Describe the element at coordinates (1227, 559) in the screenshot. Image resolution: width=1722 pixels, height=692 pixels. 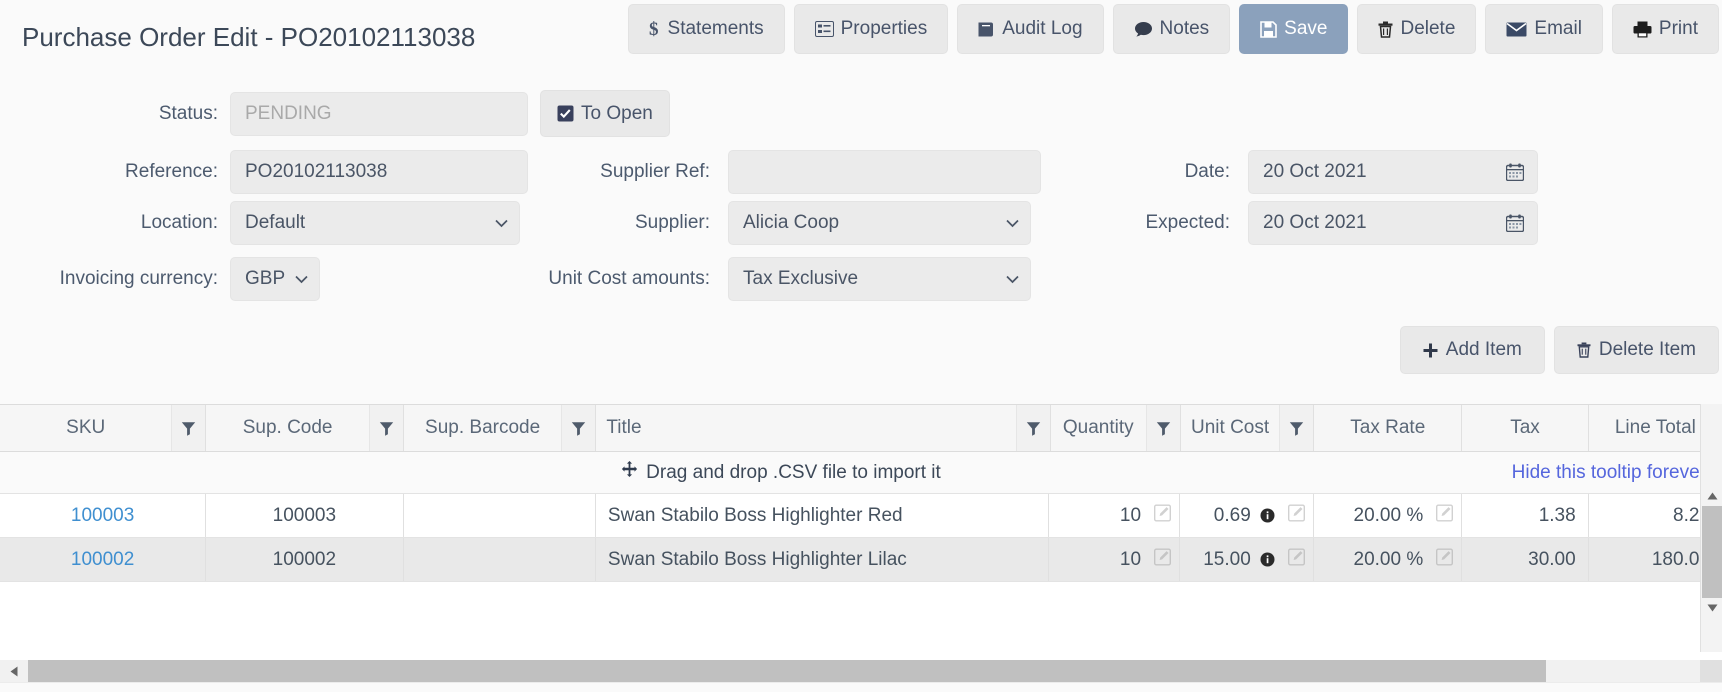
I see `unit-cost-value: 15.00` at that location.